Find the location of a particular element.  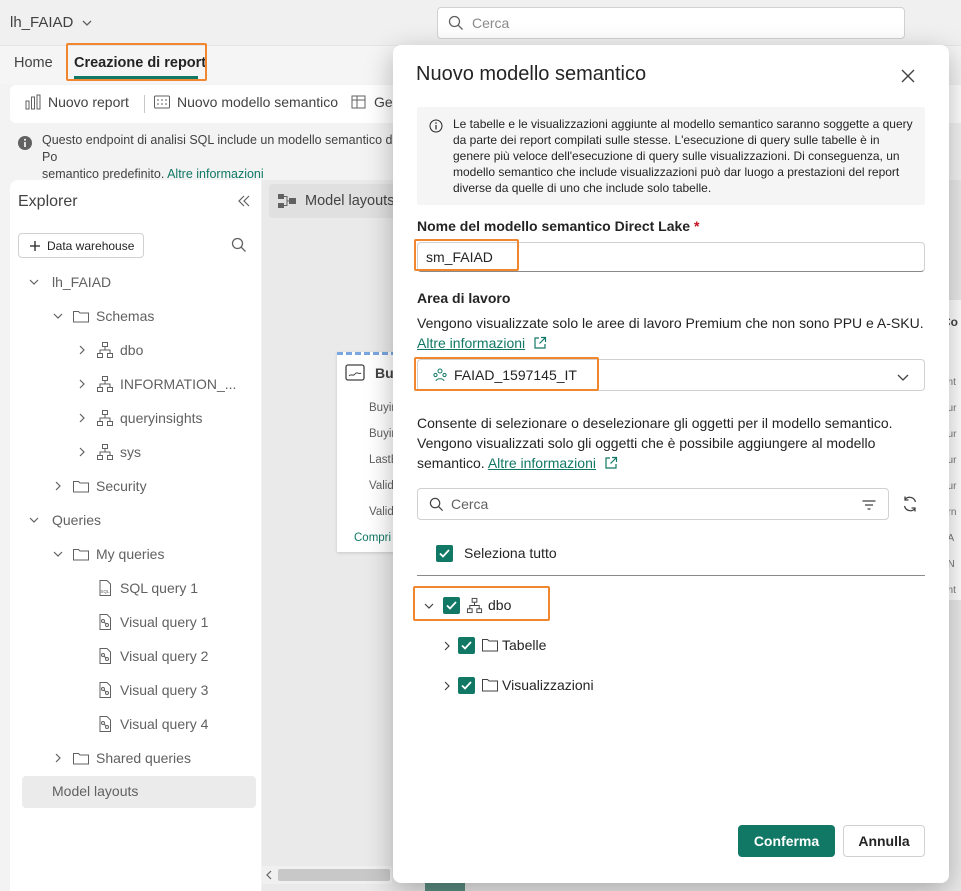

canvas-bottom-tab is located at coordinates (445, 887).